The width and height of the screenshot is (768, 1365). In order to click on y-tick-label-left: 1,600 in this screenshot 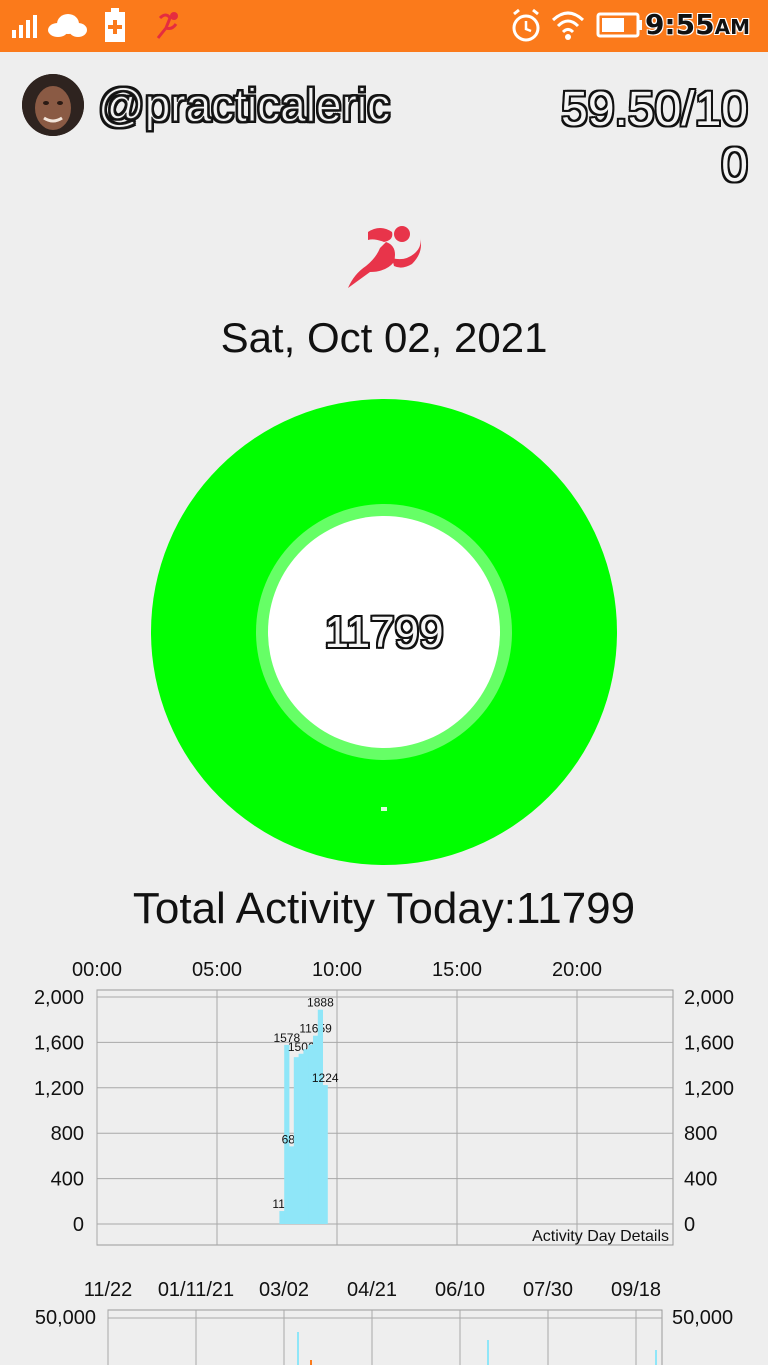, I will do `click(59, 1043)`.